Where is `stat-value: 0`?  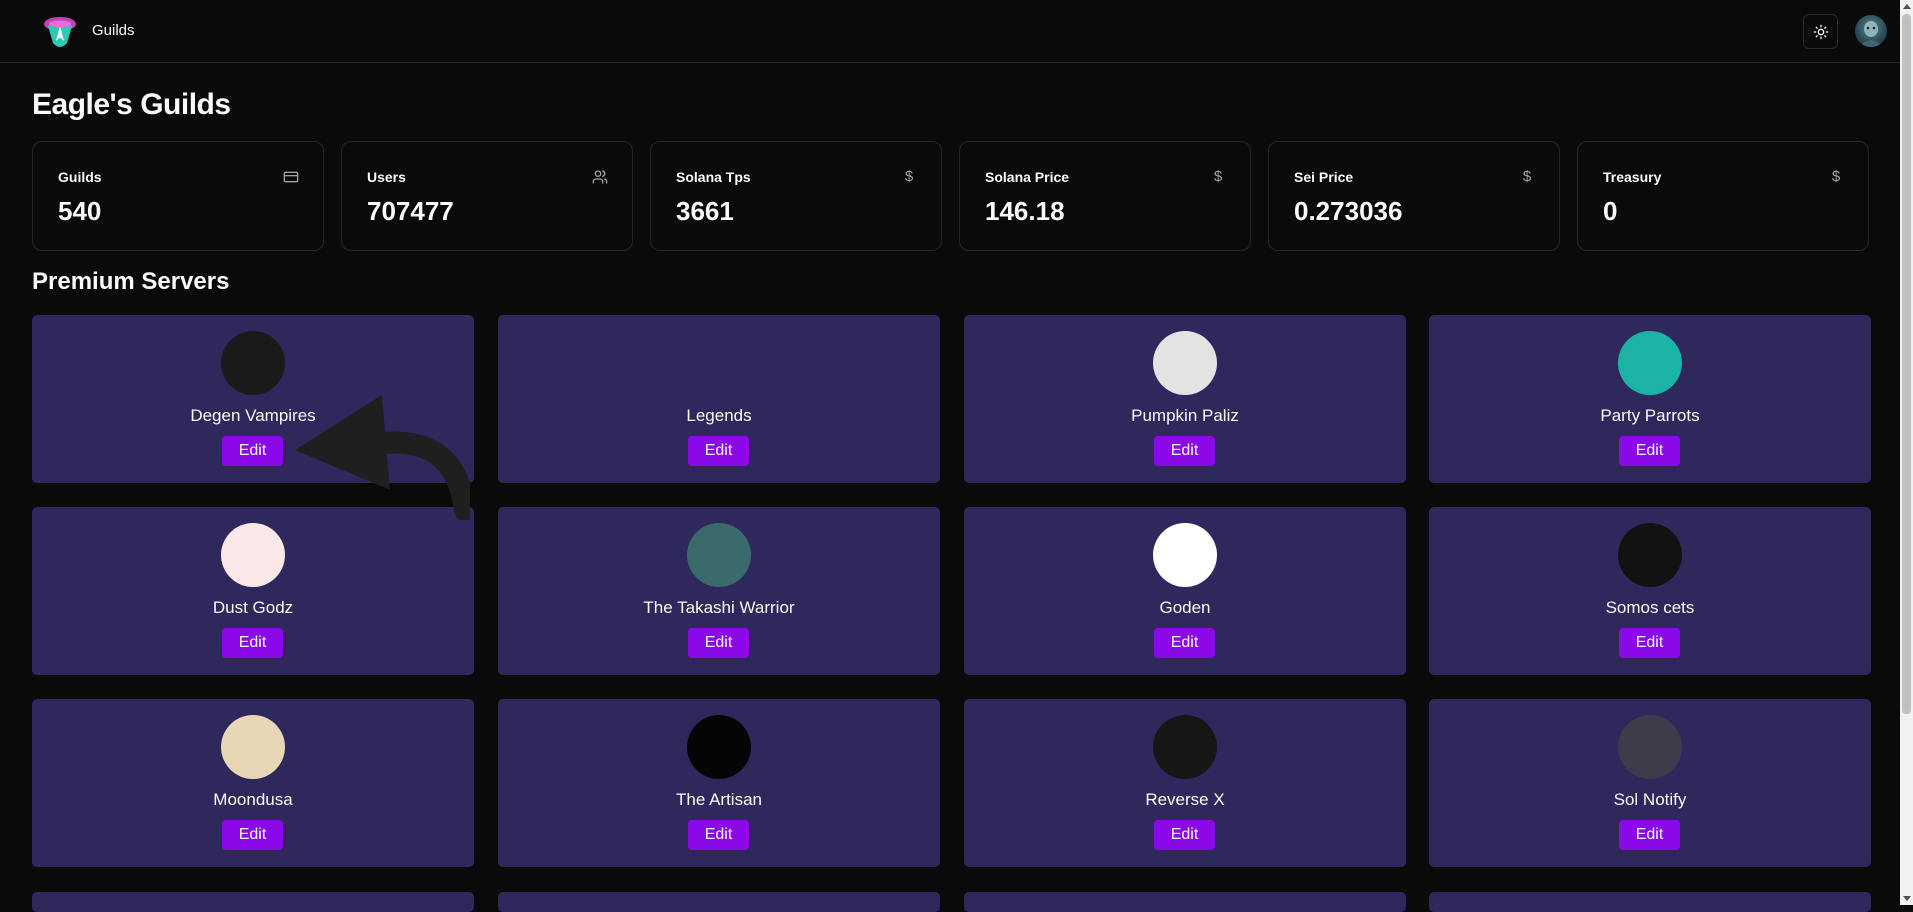 stat-value: 0 is located at coordinates (1610, 211).